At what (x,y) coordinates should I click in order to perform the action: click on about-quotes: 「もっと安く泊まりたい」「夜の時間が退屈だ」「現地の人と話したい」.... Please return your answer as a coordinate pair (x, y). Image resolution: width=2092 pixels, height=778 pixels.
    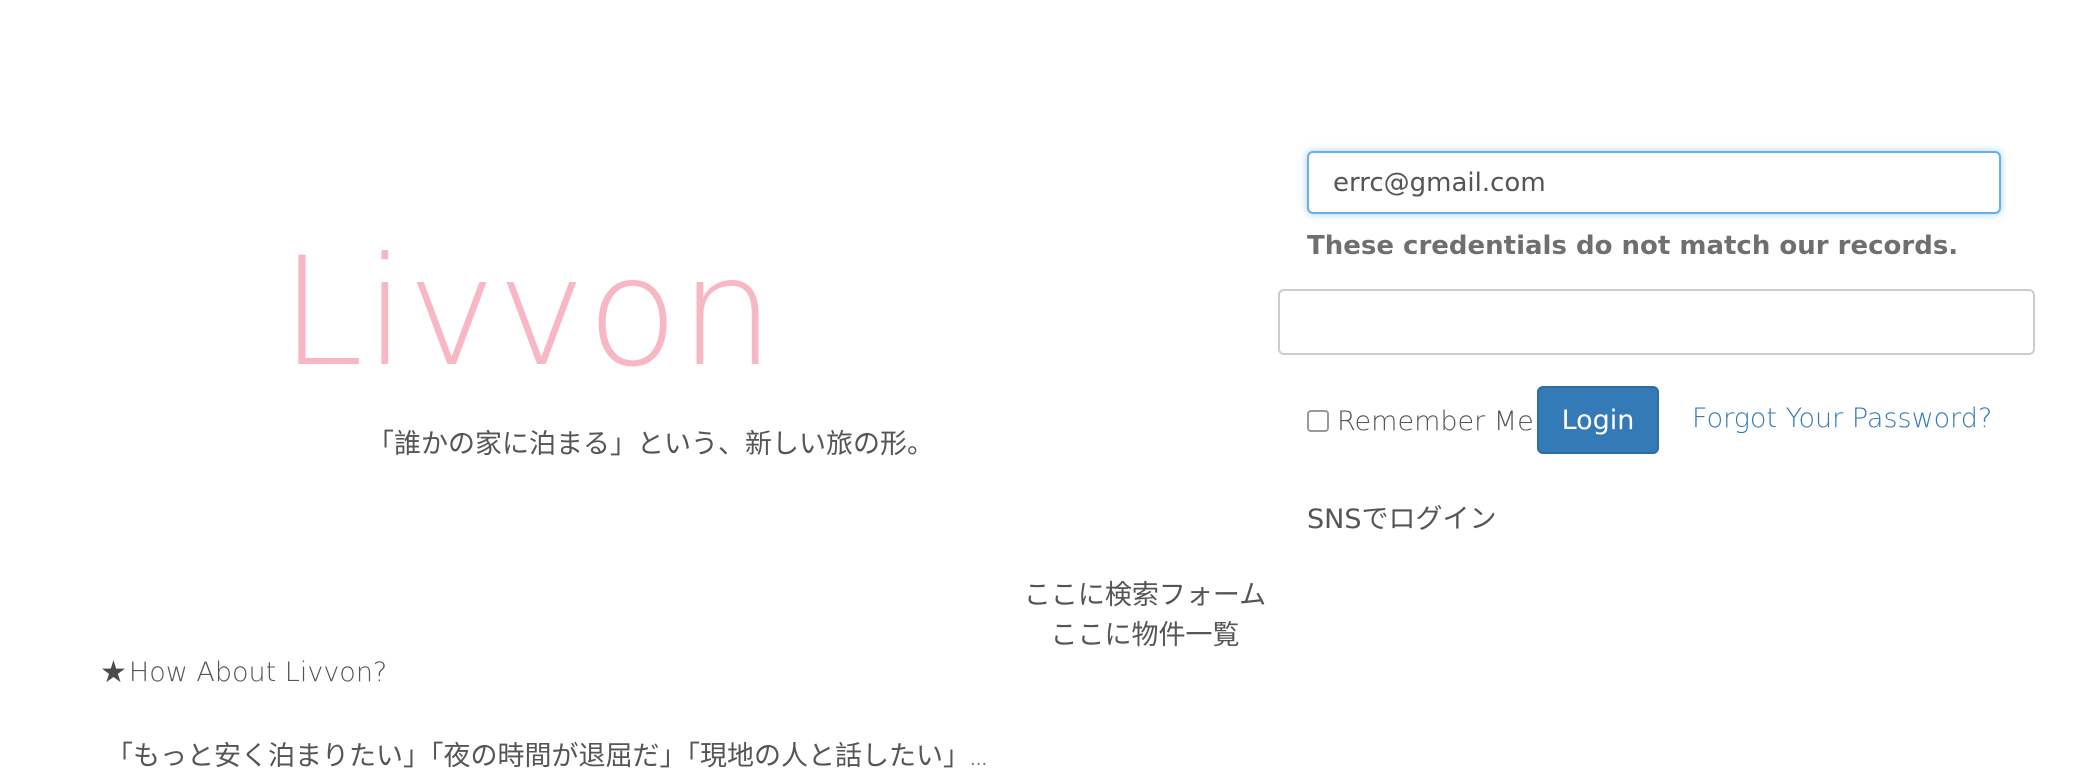
    Looking at the image, I should click on (546, 753).